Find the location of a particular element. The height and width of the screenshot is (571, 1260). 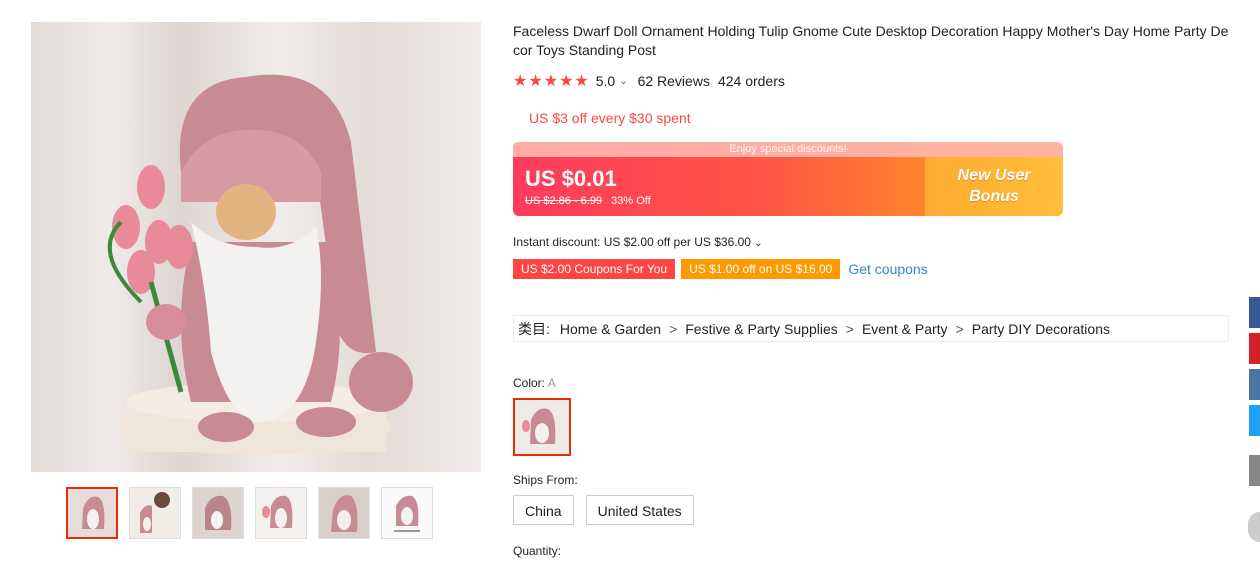

price-banner: Enjoy special discounts! is located at coordinates (788, 149).